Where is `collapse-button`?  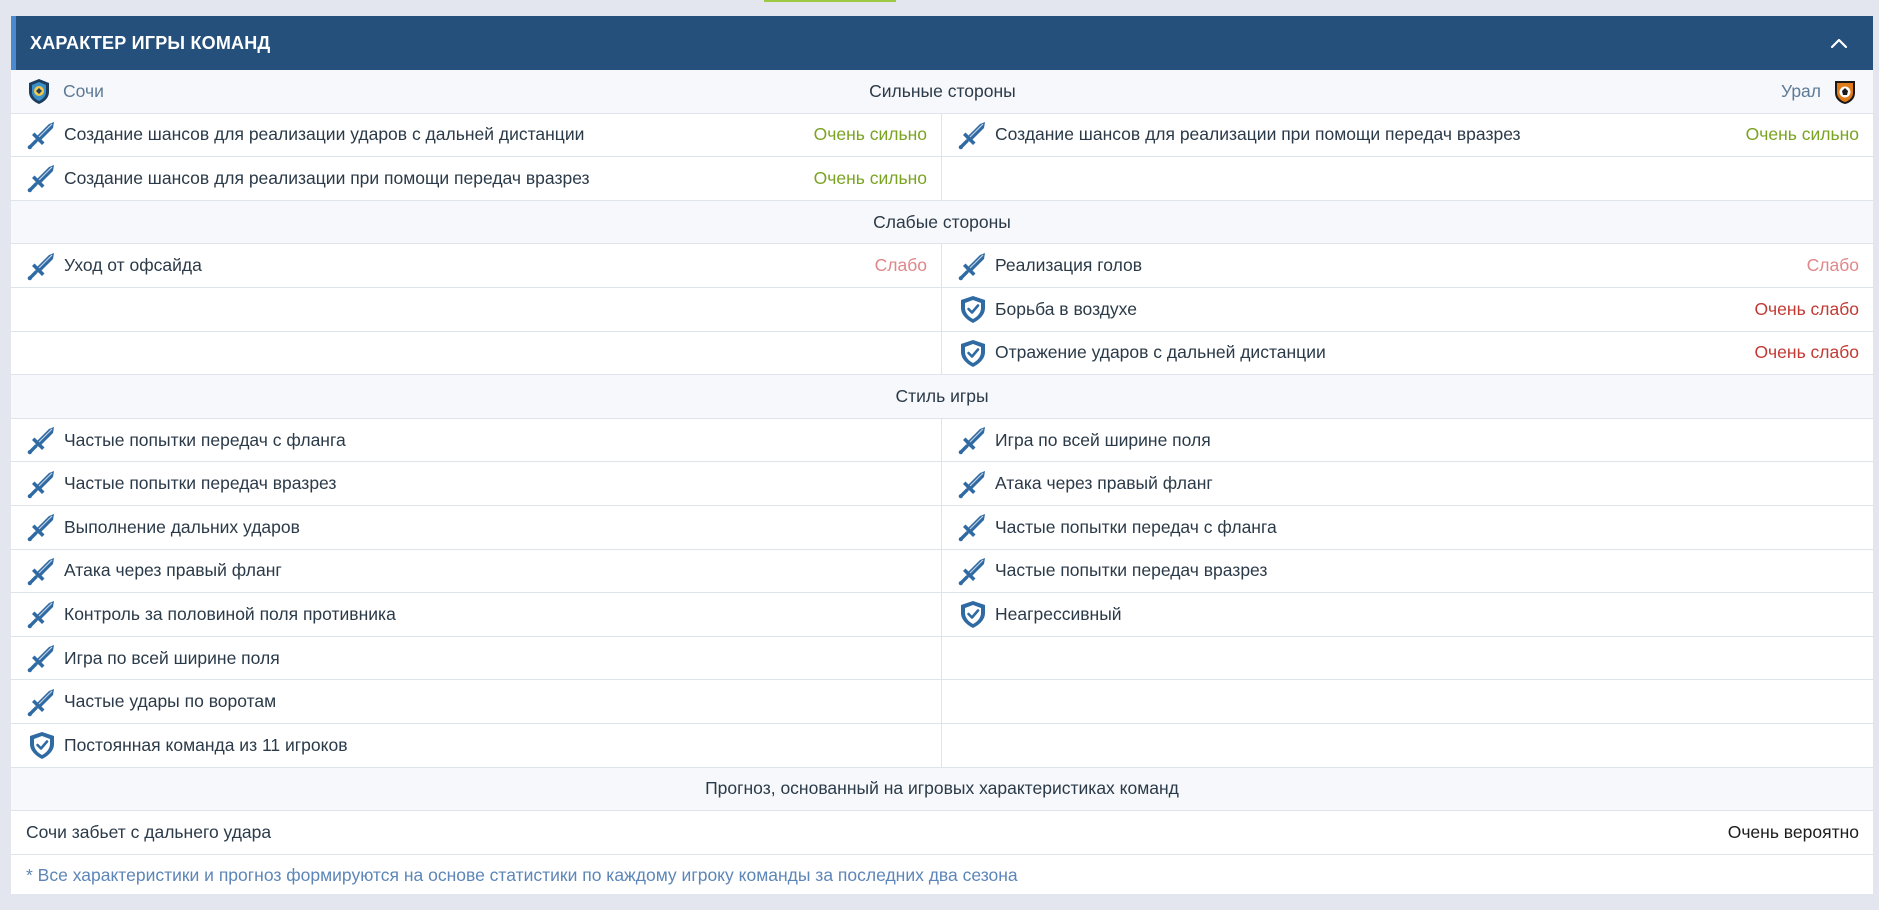
collapse-button is located at coordinates (1839, 43).